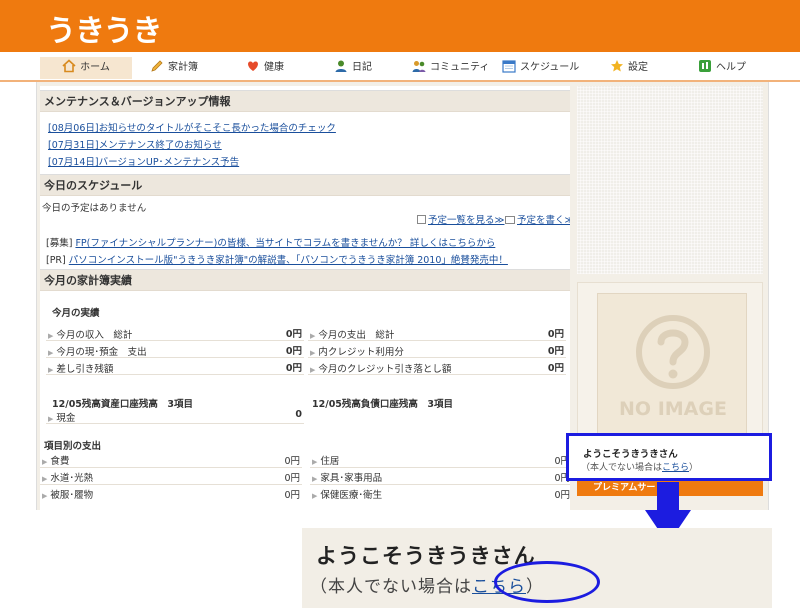  What do you see at coordinates (71, 495) in the screenshot?
I see `expense-label: 被服･履物` at bounding box center [71, 495].